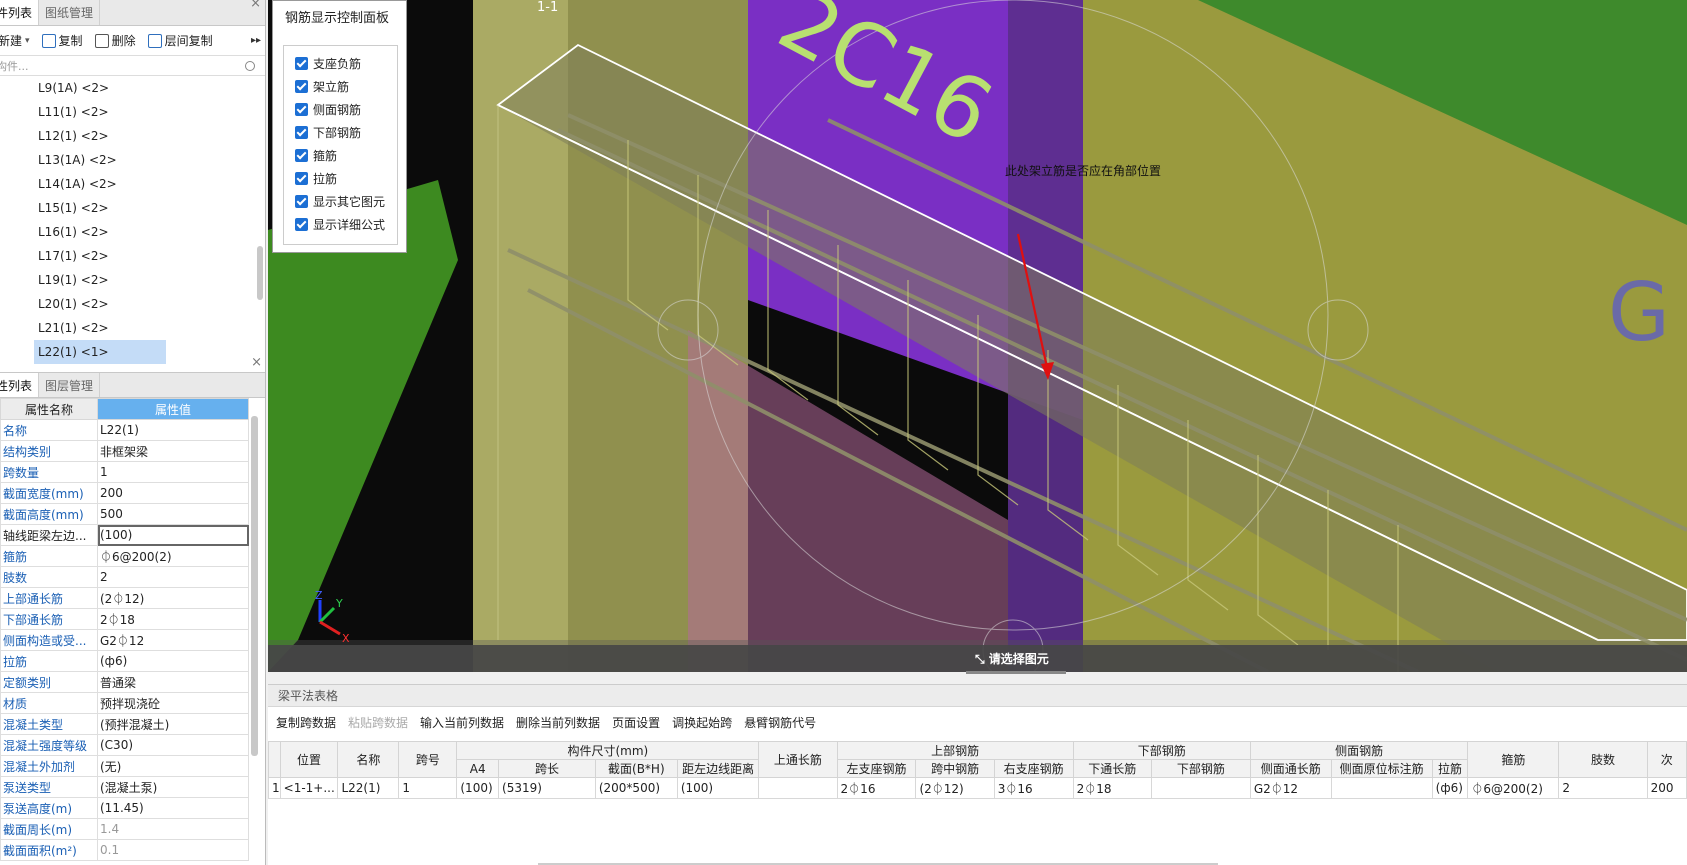  I want to click on property-row: 混凝土强度等级 (C30), so click(124, 745).